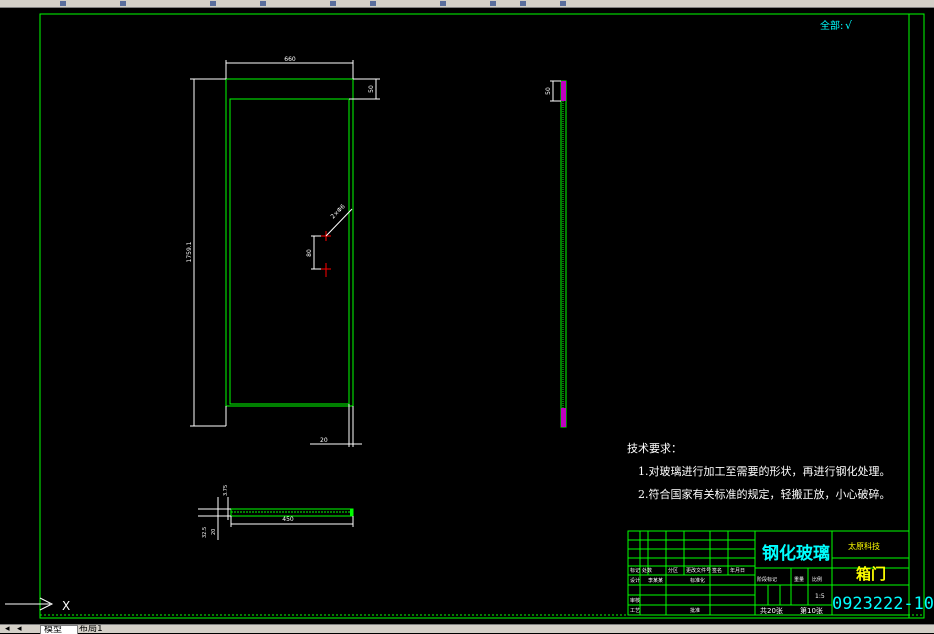 The height and width of the screenshot is (634, 934). Describe the element at coordinates (697, 580) in the screenshot. I see `grid-label: 标准化` at that location.